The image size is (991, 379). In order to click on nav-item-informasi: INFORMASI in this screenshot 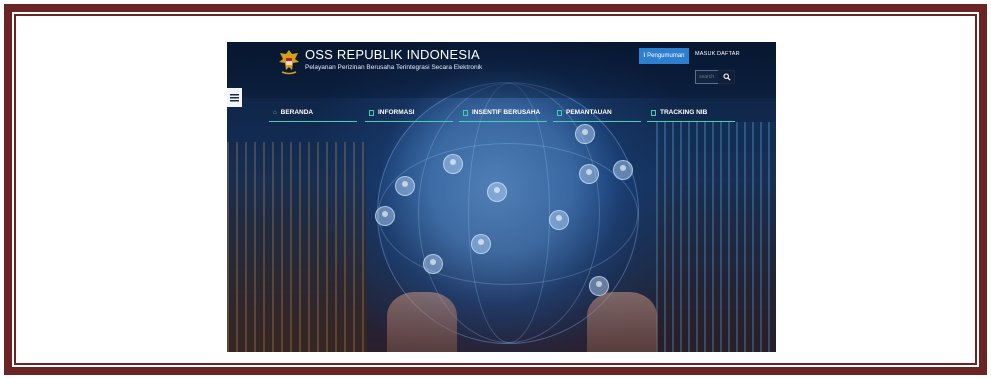, I will do `click(409, 113)`.